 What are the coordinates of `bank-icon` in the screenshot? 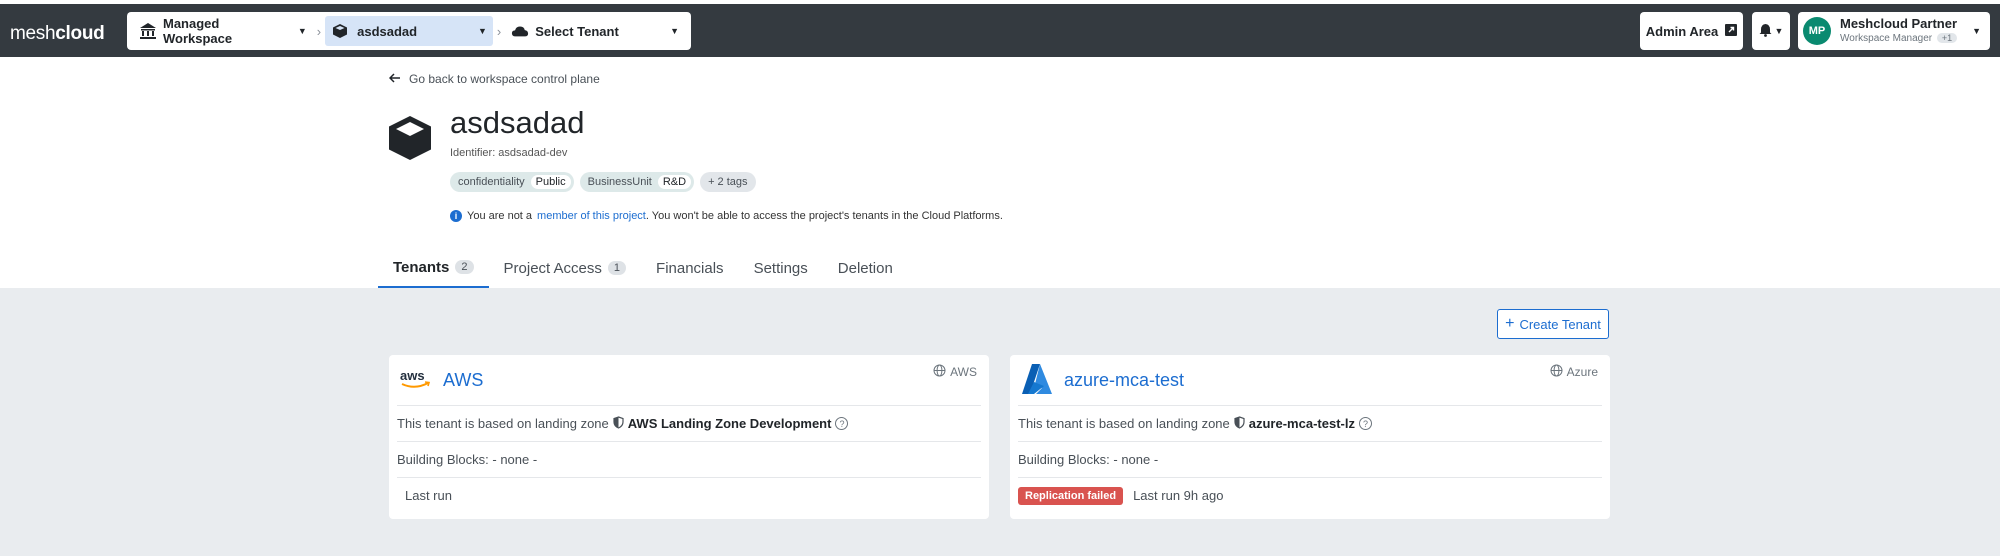 It's located at (148, 31).